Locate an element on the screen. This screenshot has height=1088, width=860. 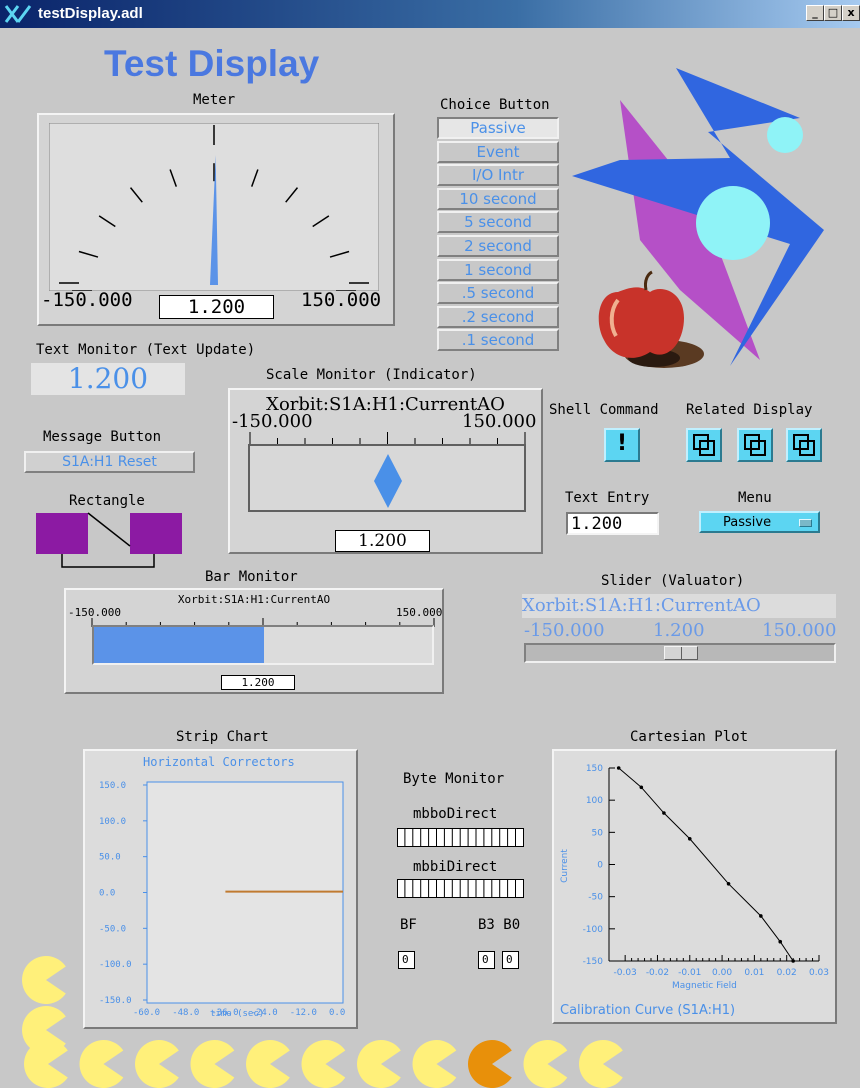
cart-x-tick-label: 0.00 is located at coordinates (722, 973).